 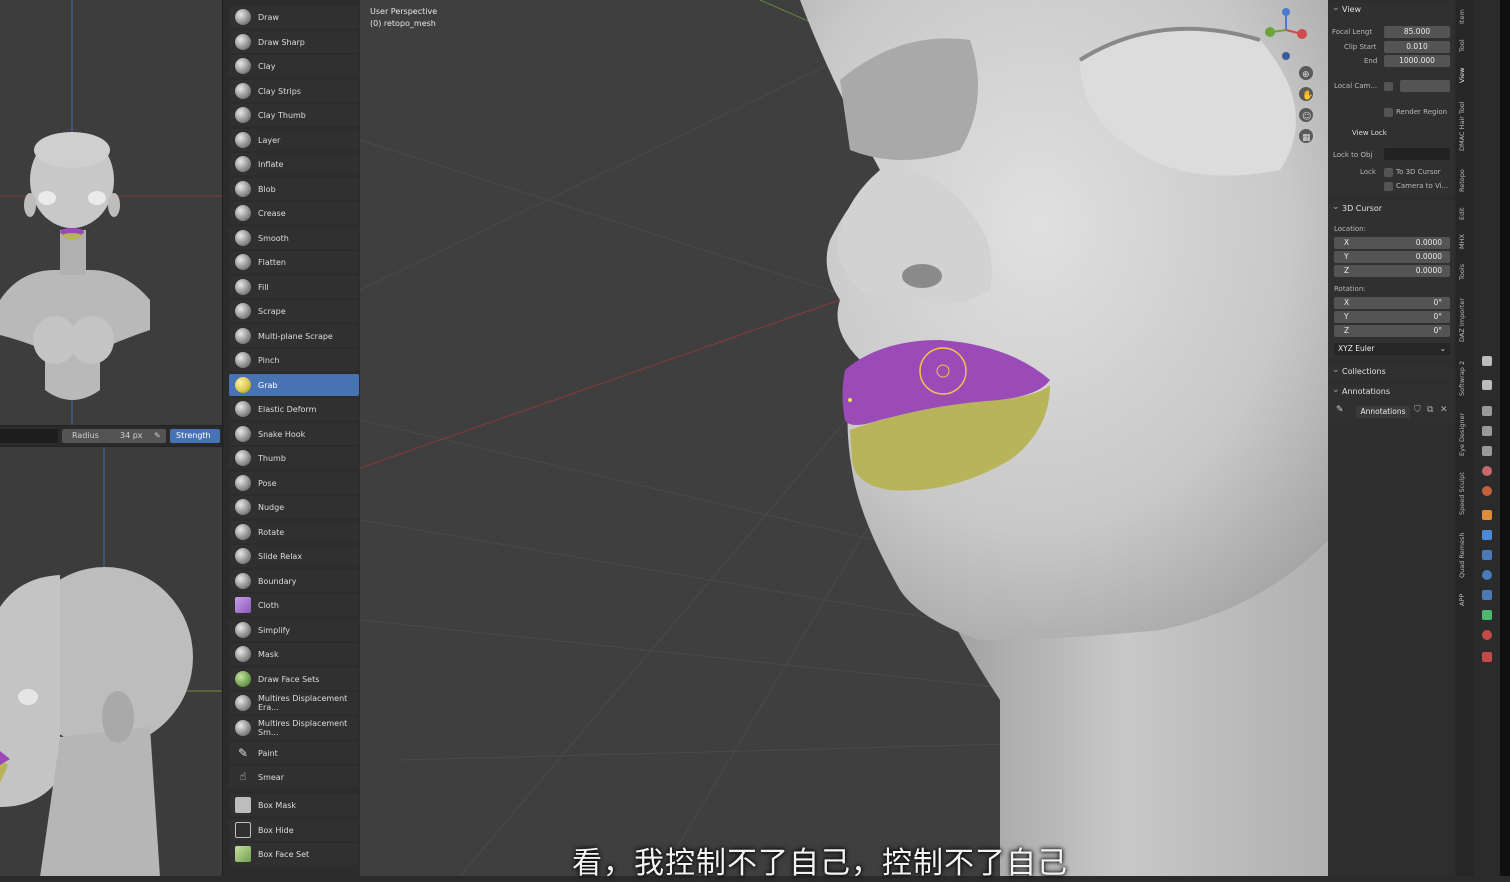 I want to click on clip-end-field: 1000.000, so click(x=1417, y=61).